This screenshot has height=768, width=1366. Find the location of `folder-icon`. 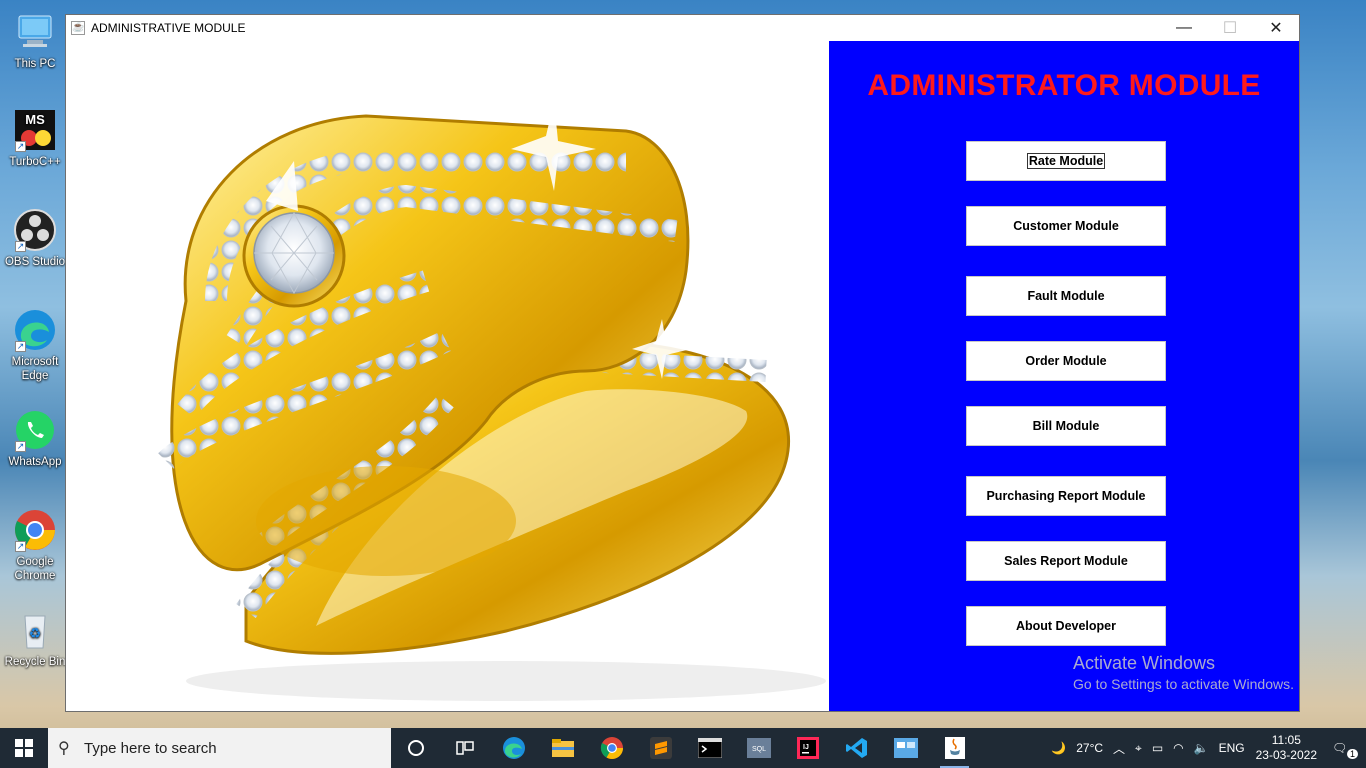

folder-icon is located at coordinates (562, 748).